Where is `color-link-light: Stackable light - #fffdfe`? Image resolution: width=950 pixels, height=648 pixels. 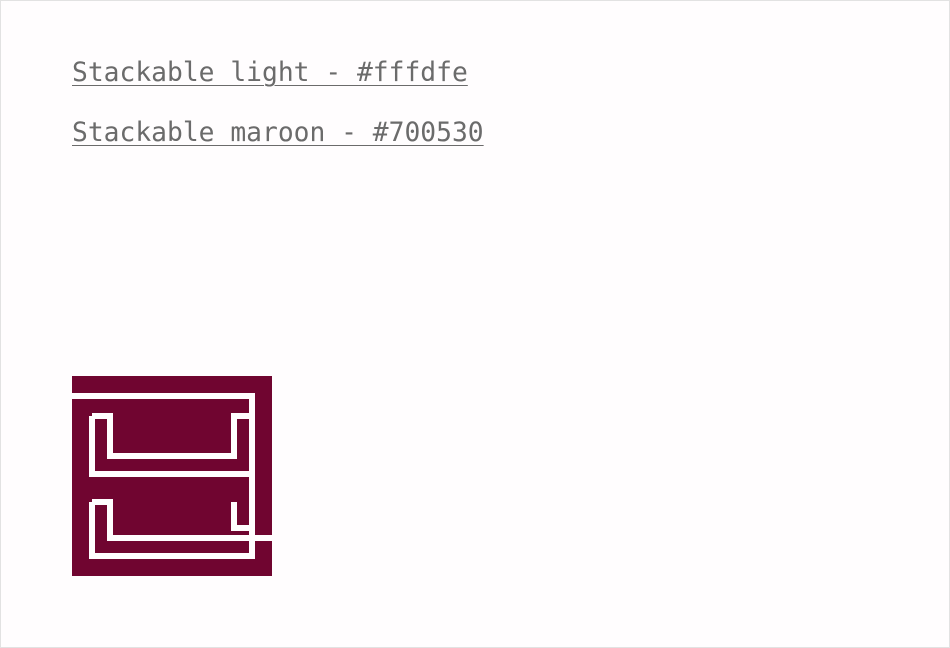
color-link-light: Stackable light - #fffdfe is located at coordinates (270, 73).